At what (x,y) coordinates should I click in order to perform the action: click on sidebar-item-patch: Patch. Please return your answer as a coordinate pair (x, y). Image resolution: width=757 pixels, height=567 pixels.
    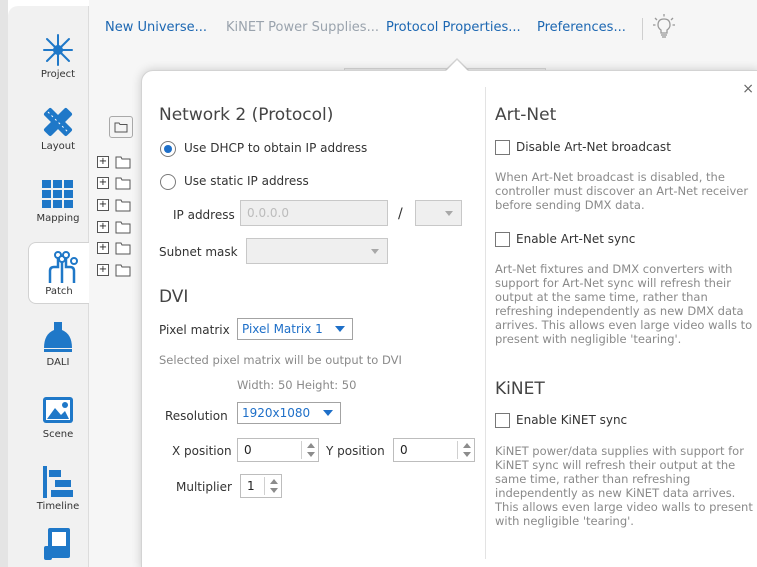
    Looking at the image, I should click on (61, 273).